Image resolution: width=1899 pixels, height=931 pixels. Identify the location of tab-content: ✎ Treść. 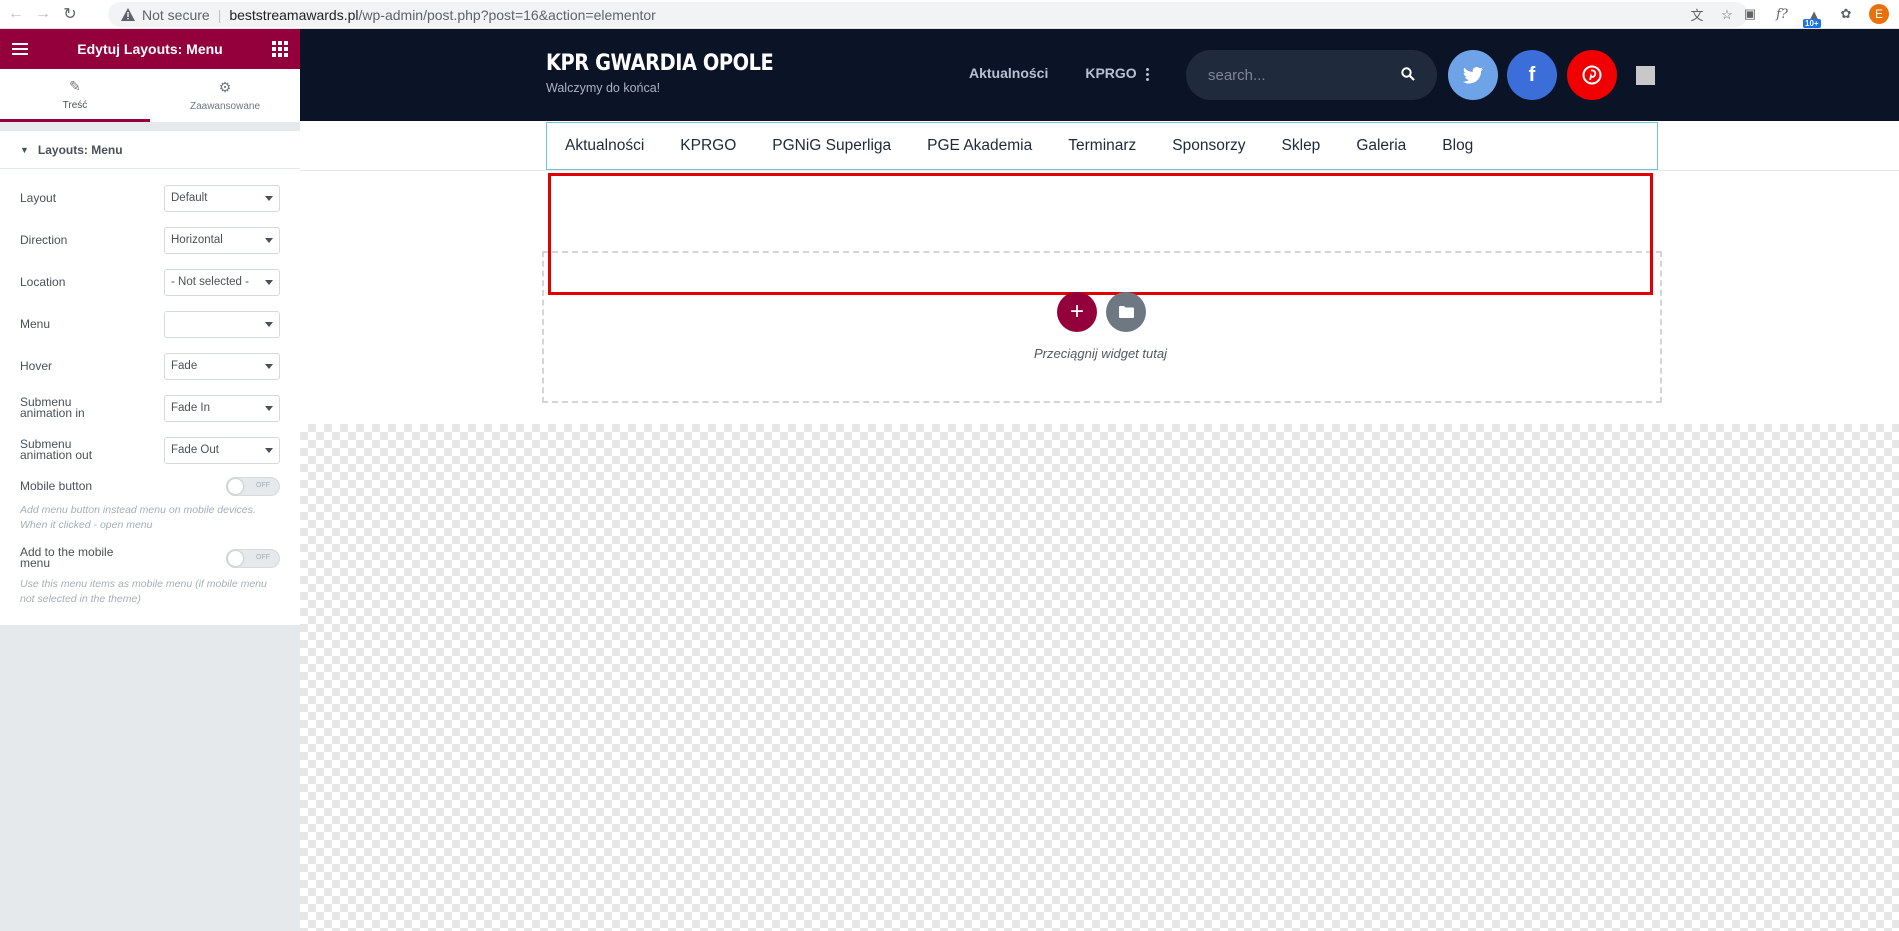
(75, 95).